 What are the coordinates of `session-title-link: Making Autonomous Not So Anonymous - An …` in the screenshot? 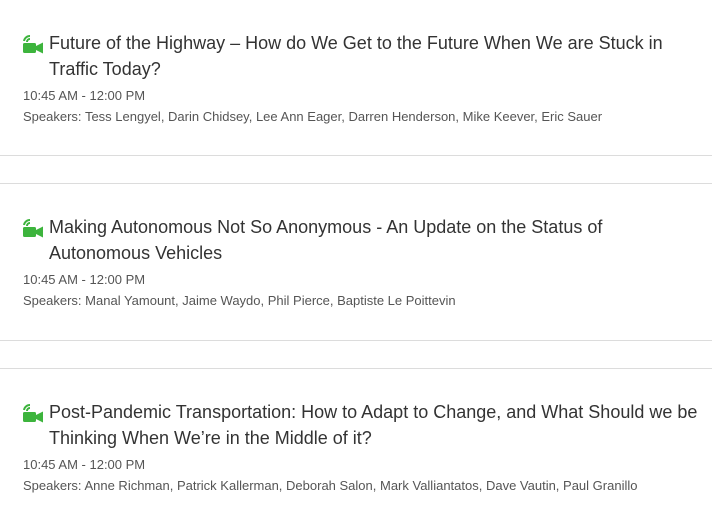 It's located at (356, 240).